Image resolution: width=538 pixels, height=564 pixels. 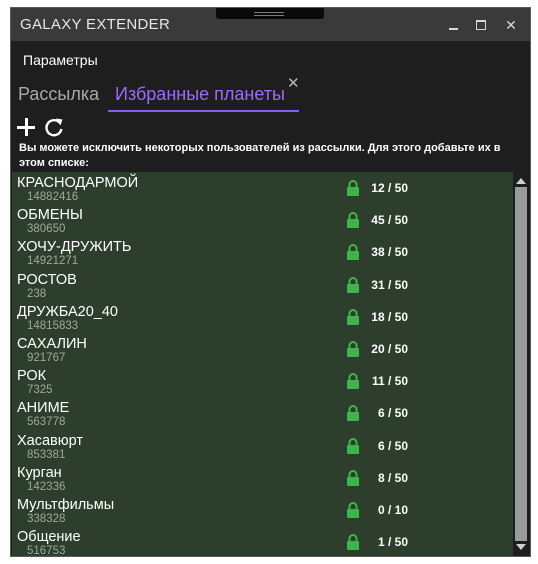 I want to click on refresh-icon, so click(x=54, y=127).